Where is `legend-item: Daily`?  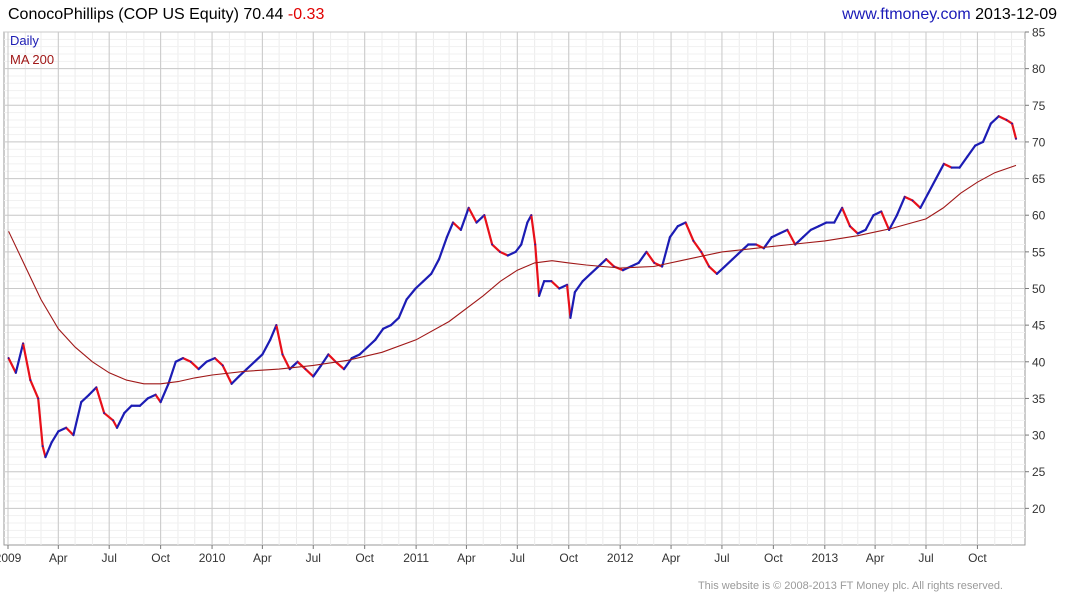 legend-item: Daily is located at coordinates (24, 40).